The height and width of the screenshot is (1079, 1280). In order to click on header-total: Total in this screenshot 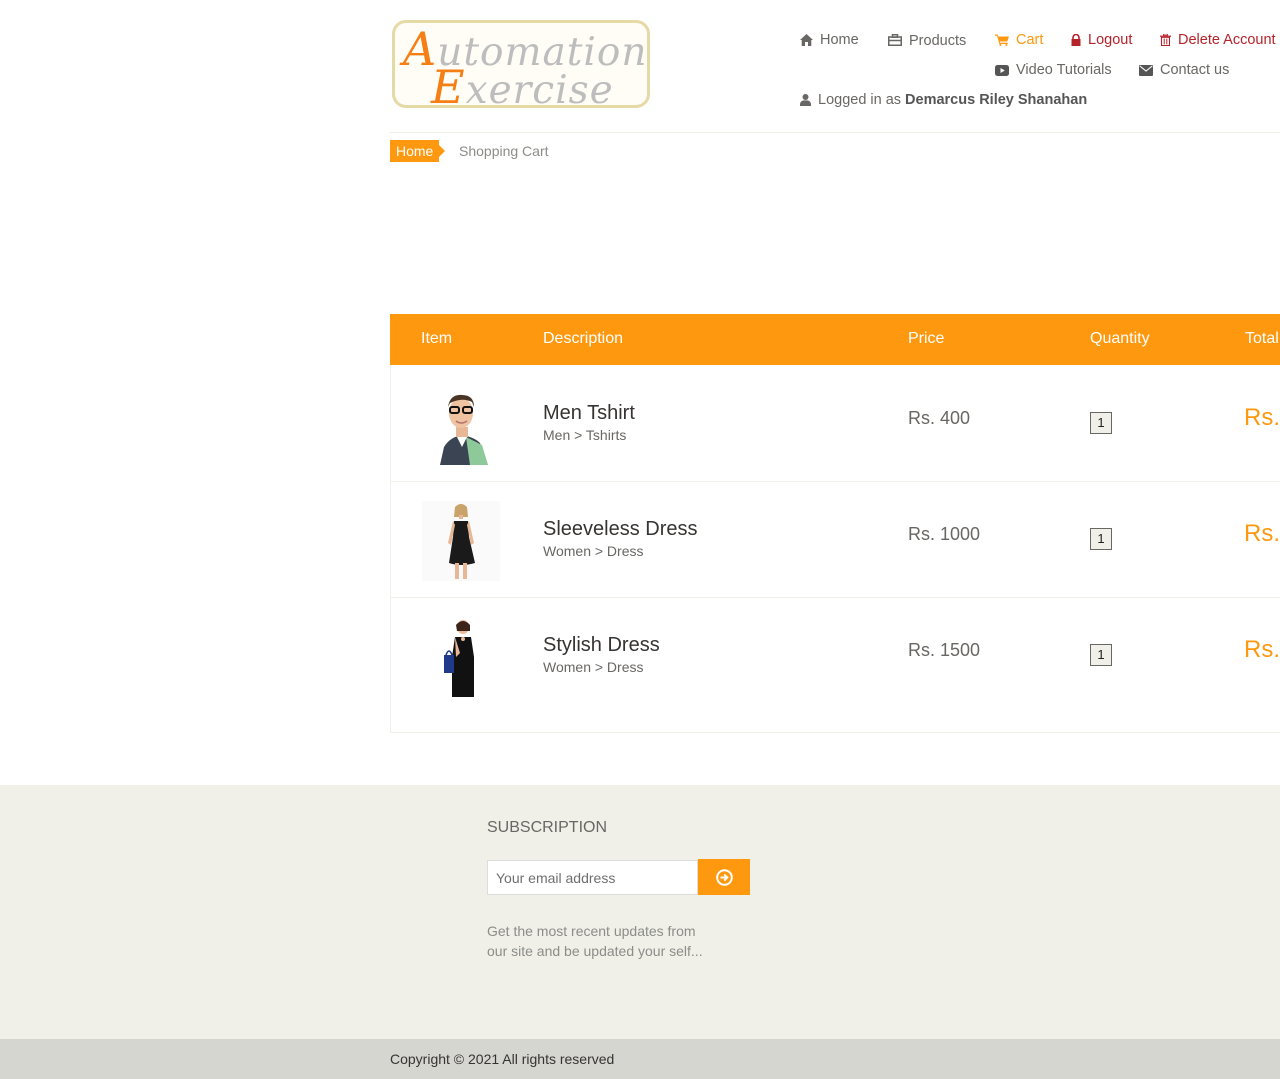, I will do `click(1262, 338)`.